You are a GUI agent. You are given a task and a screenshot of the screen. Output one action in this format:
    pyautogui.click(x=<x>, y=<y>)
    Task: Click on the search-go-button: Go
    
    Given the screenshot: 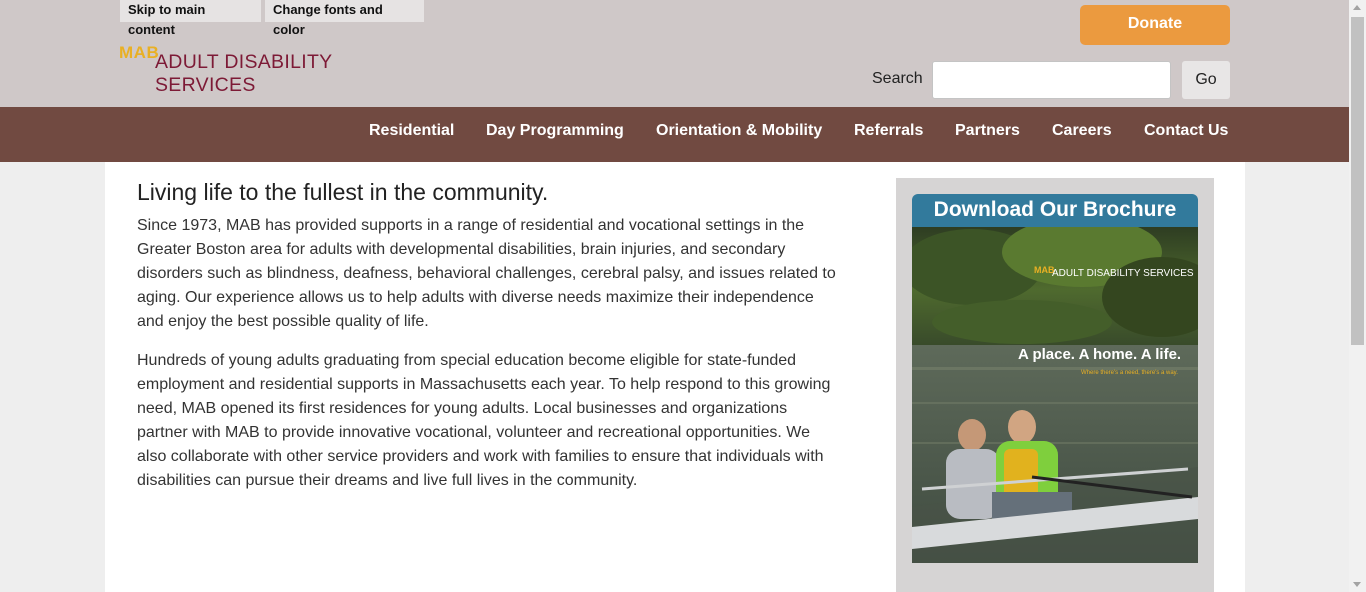 What is the action you would take?
    pyautogui.click(x=1206, y=80)
    